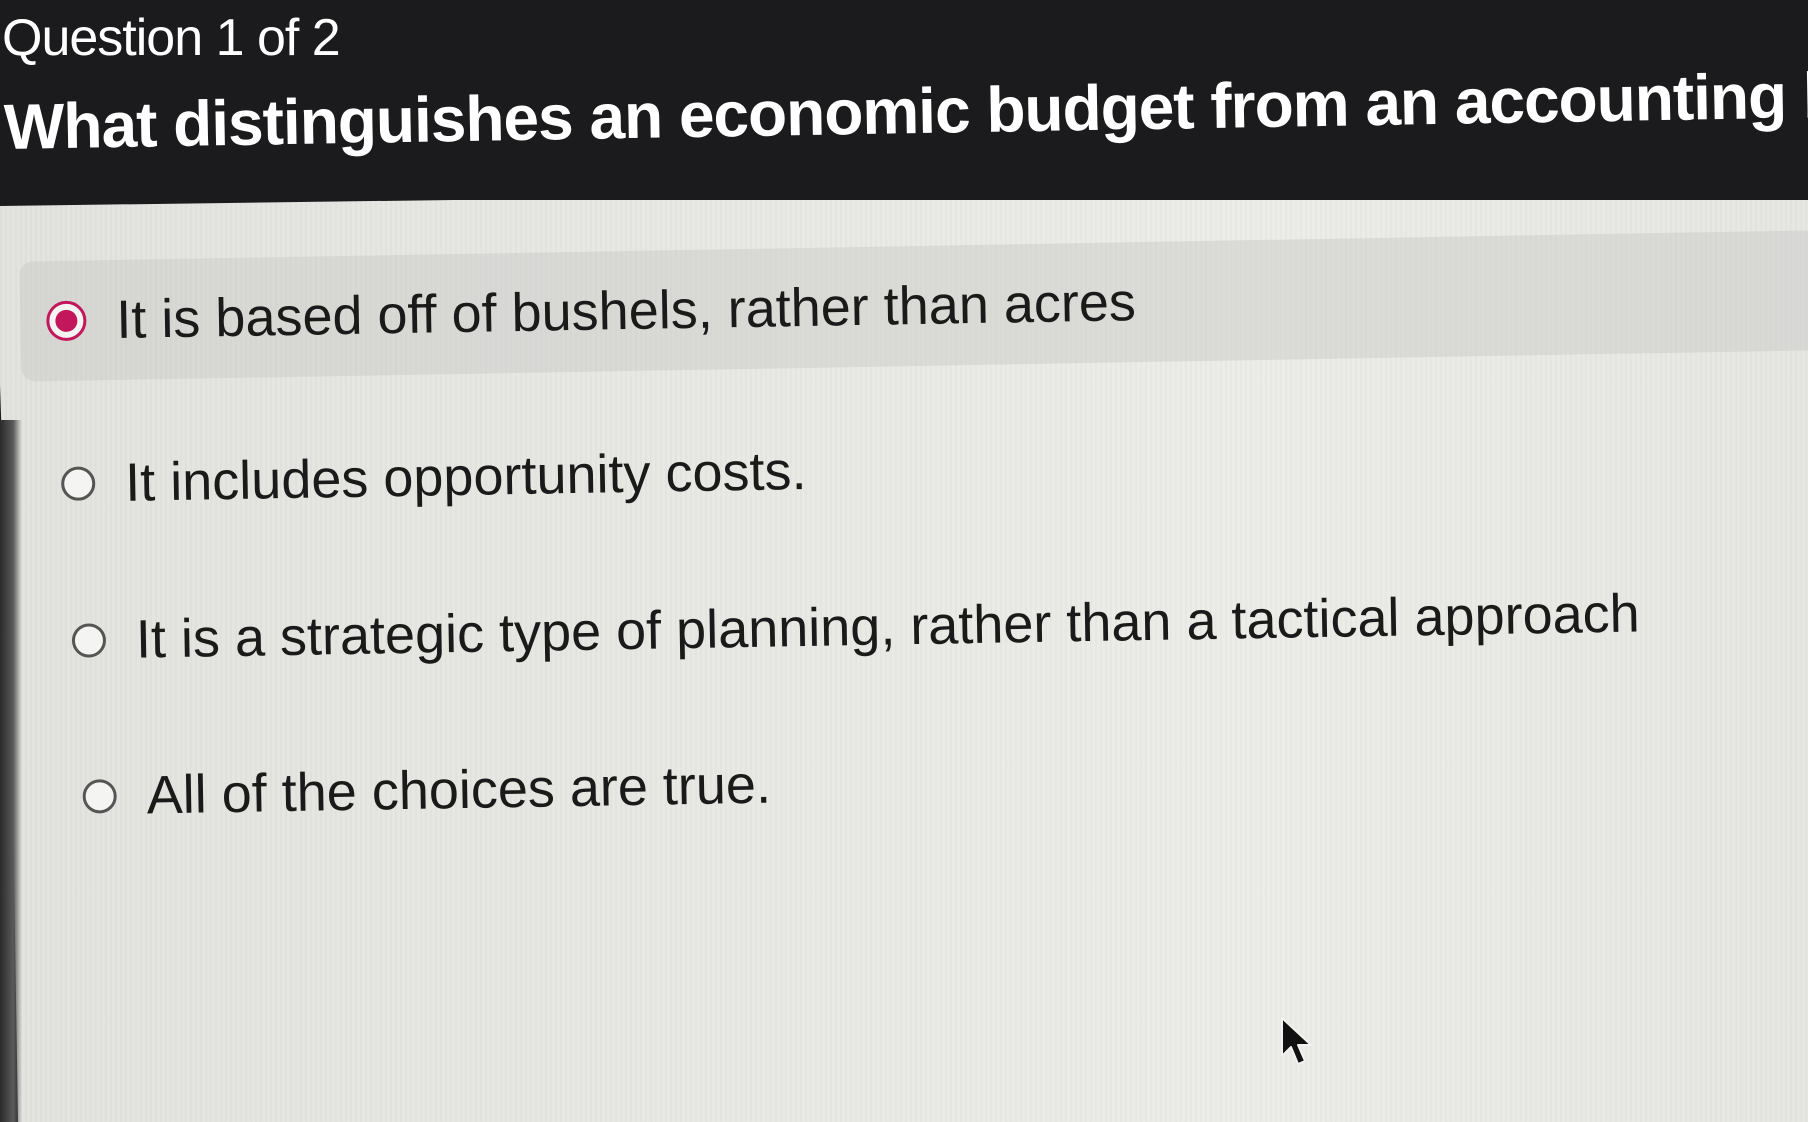  Describe the element at coordinates (66, 321) in the screenshot. I see `radio-checked-icon` at that location.